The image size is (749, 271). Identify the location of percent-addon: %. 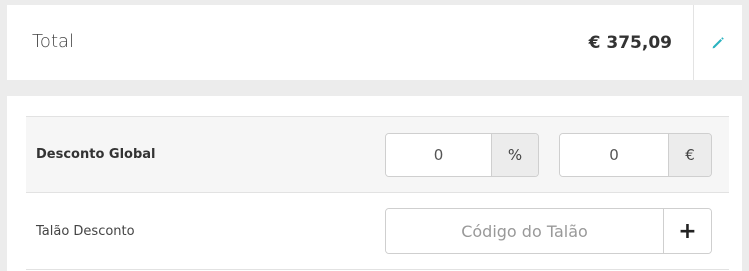
(514, 155).